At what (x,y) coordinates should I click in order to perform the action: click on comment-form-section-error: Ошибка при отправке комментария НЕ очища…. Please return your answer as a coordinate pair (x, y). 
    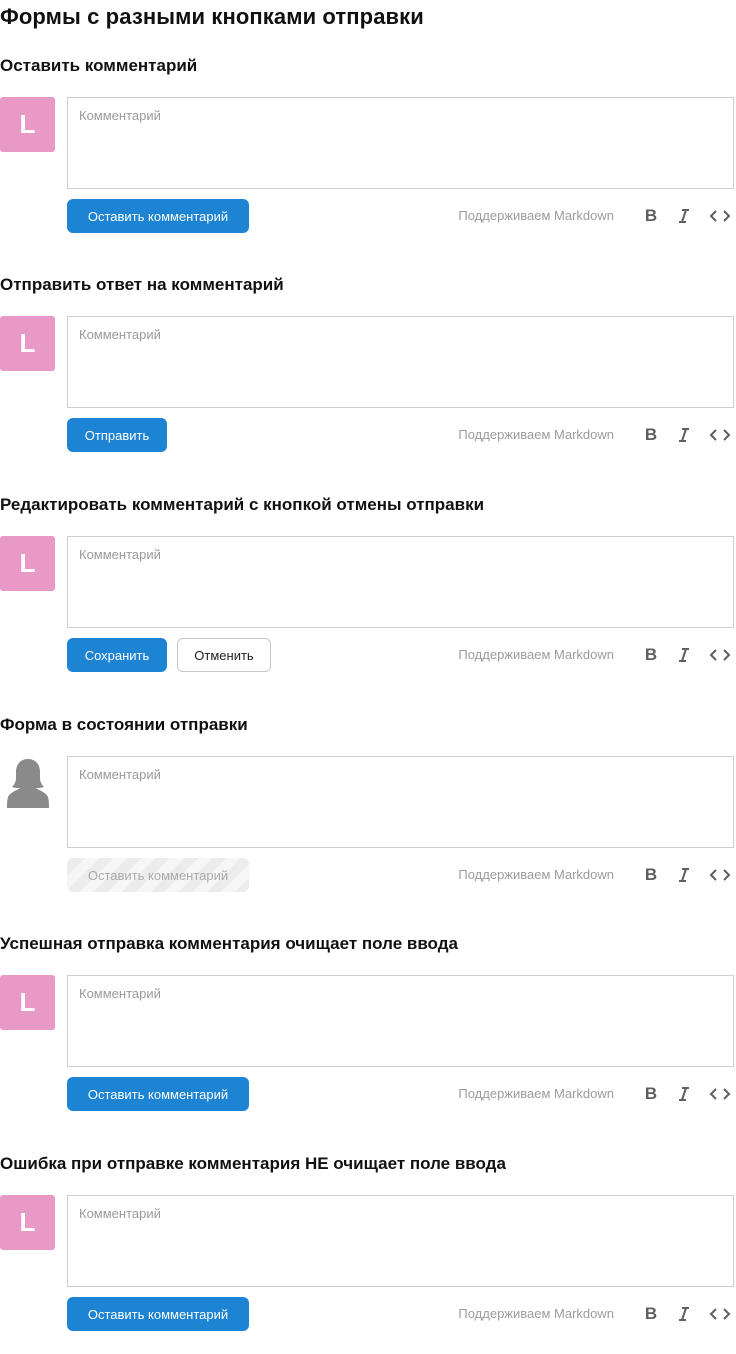
    Looking at the image, I should click on (368, 1254).